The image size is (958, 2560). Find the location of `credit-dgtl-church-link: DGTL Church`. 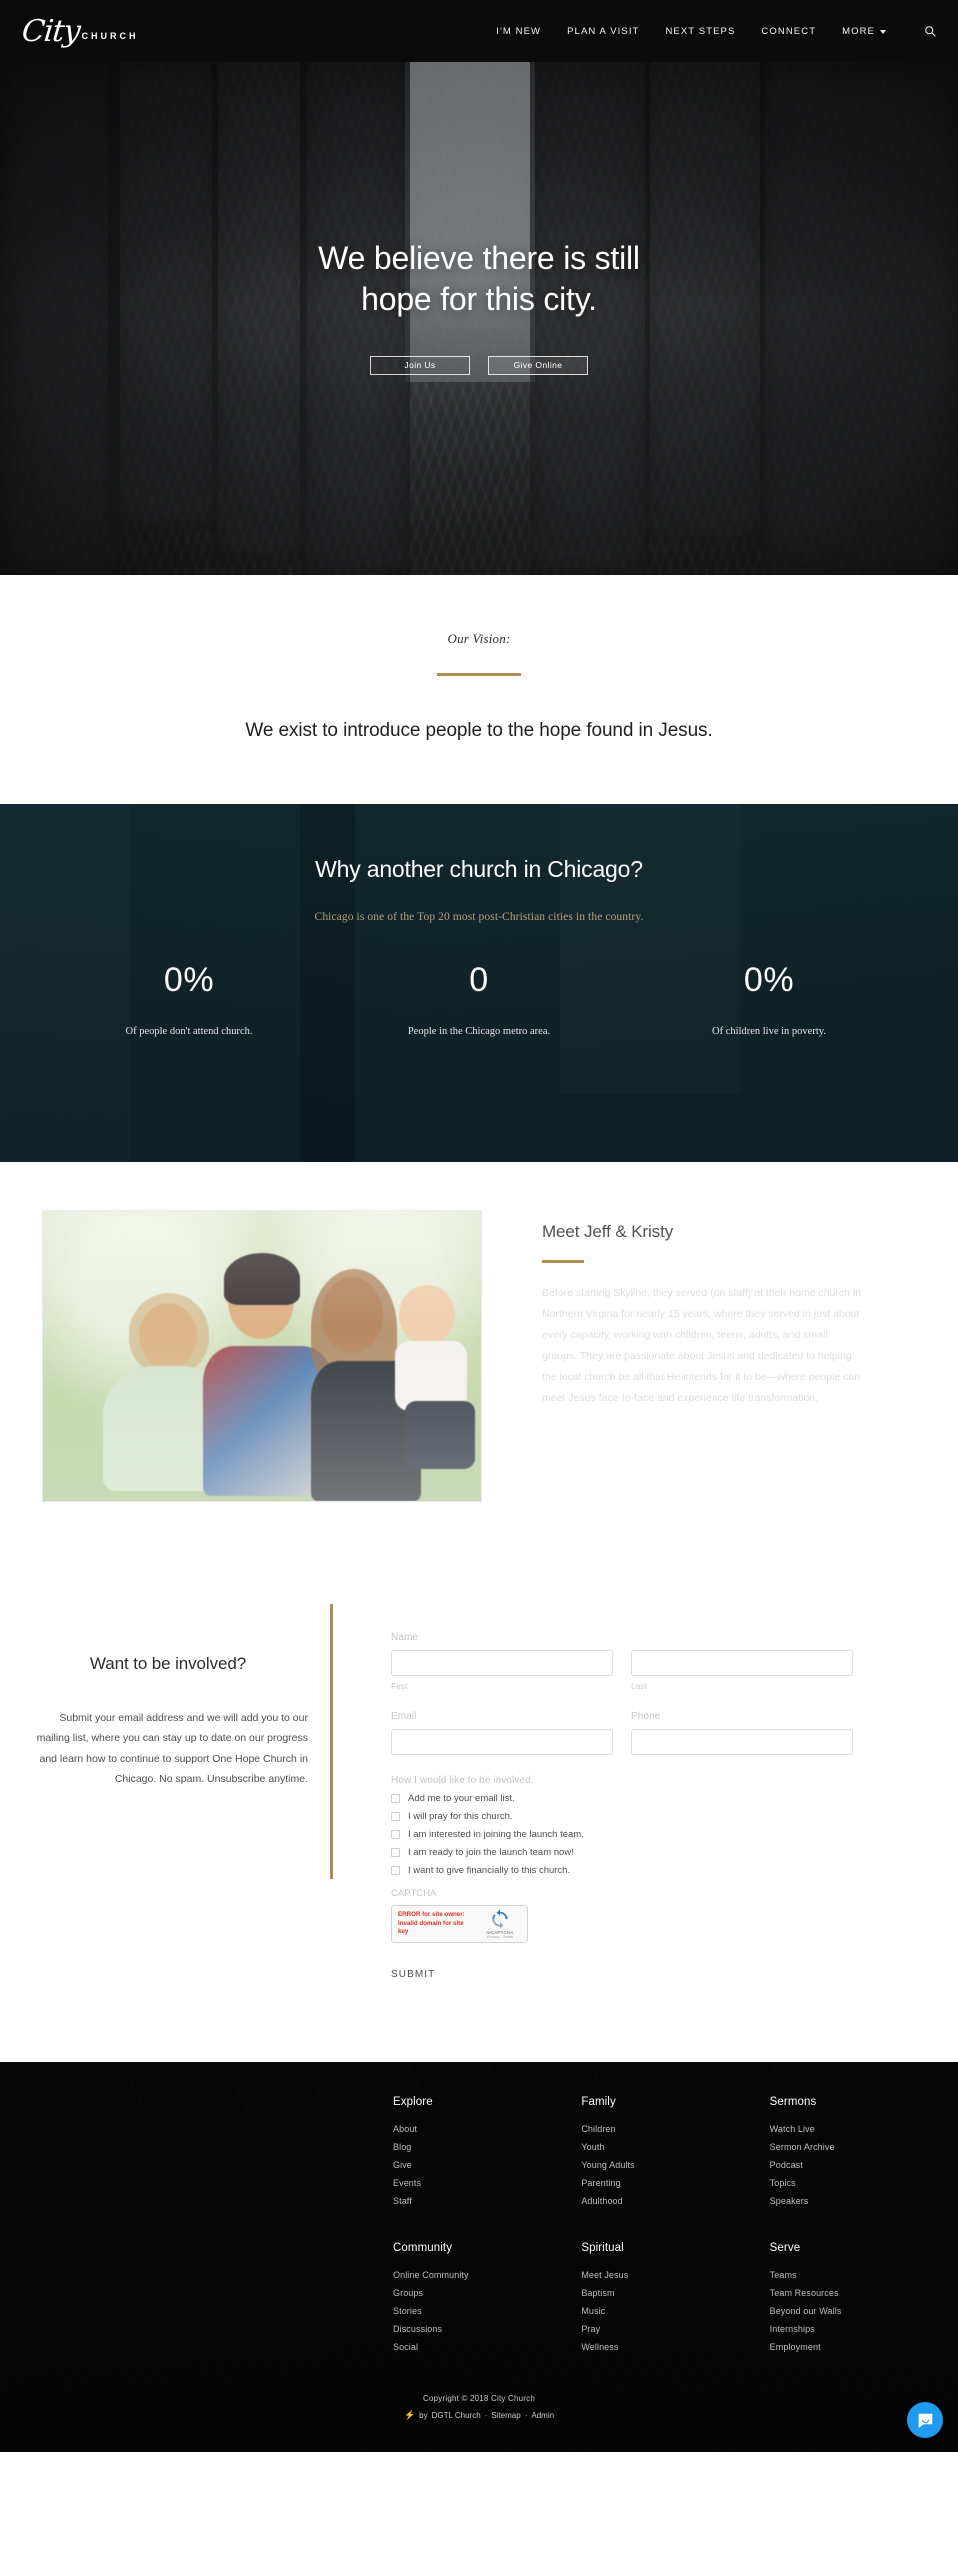

credit-dgtl-church-link: DGTL Church is located at coordinates (456, 2415).